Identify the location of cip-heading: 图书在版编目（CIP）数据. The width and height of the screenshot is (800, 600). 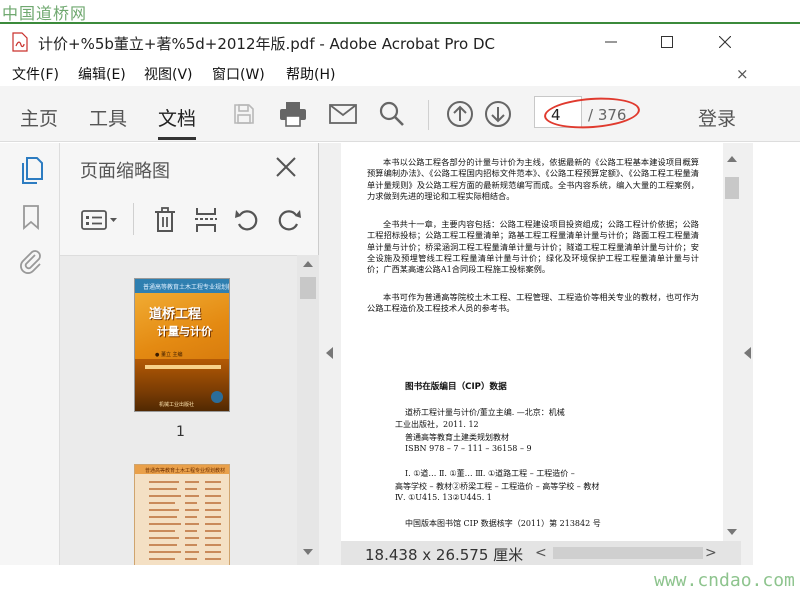
(456, 387).